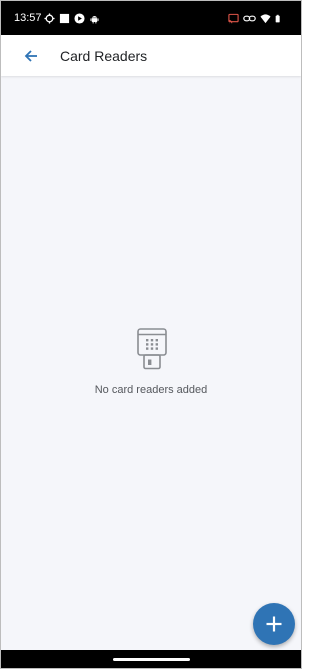 The height and width of the screenshot is (669, 320). What do you see at coordinates (49, 18) in the screenshot?
I see `sync-icon` at bounding box center [49, 18].